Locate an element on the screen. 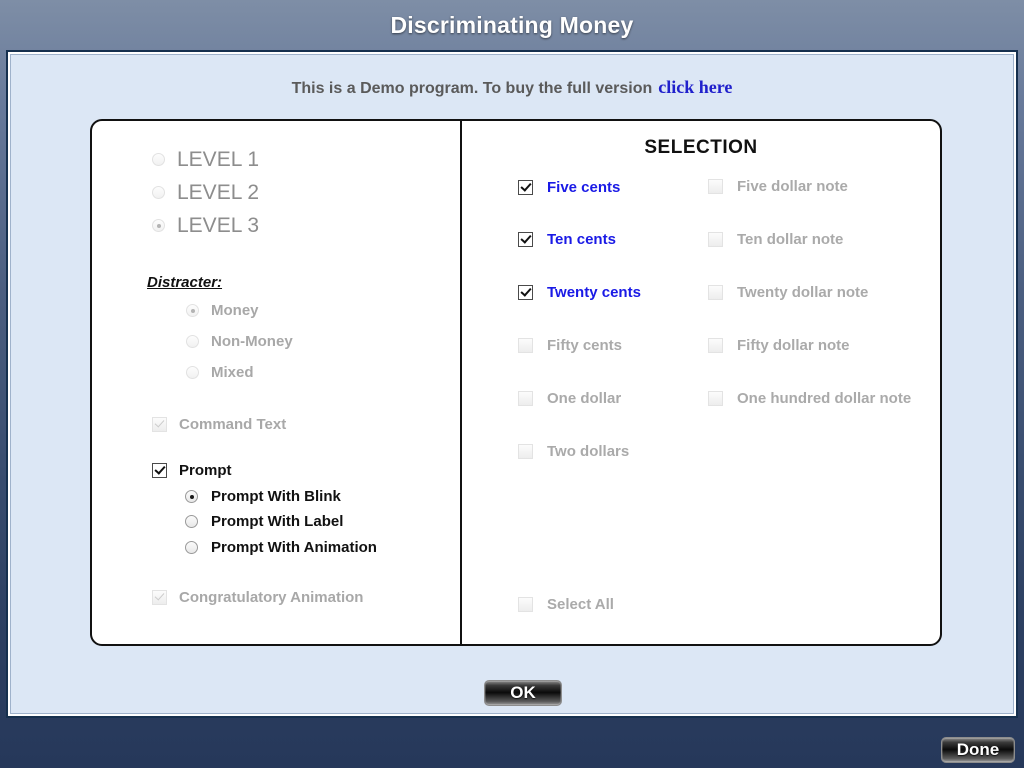  prompt-with-animation-radio is located at coordinates (191, 547).